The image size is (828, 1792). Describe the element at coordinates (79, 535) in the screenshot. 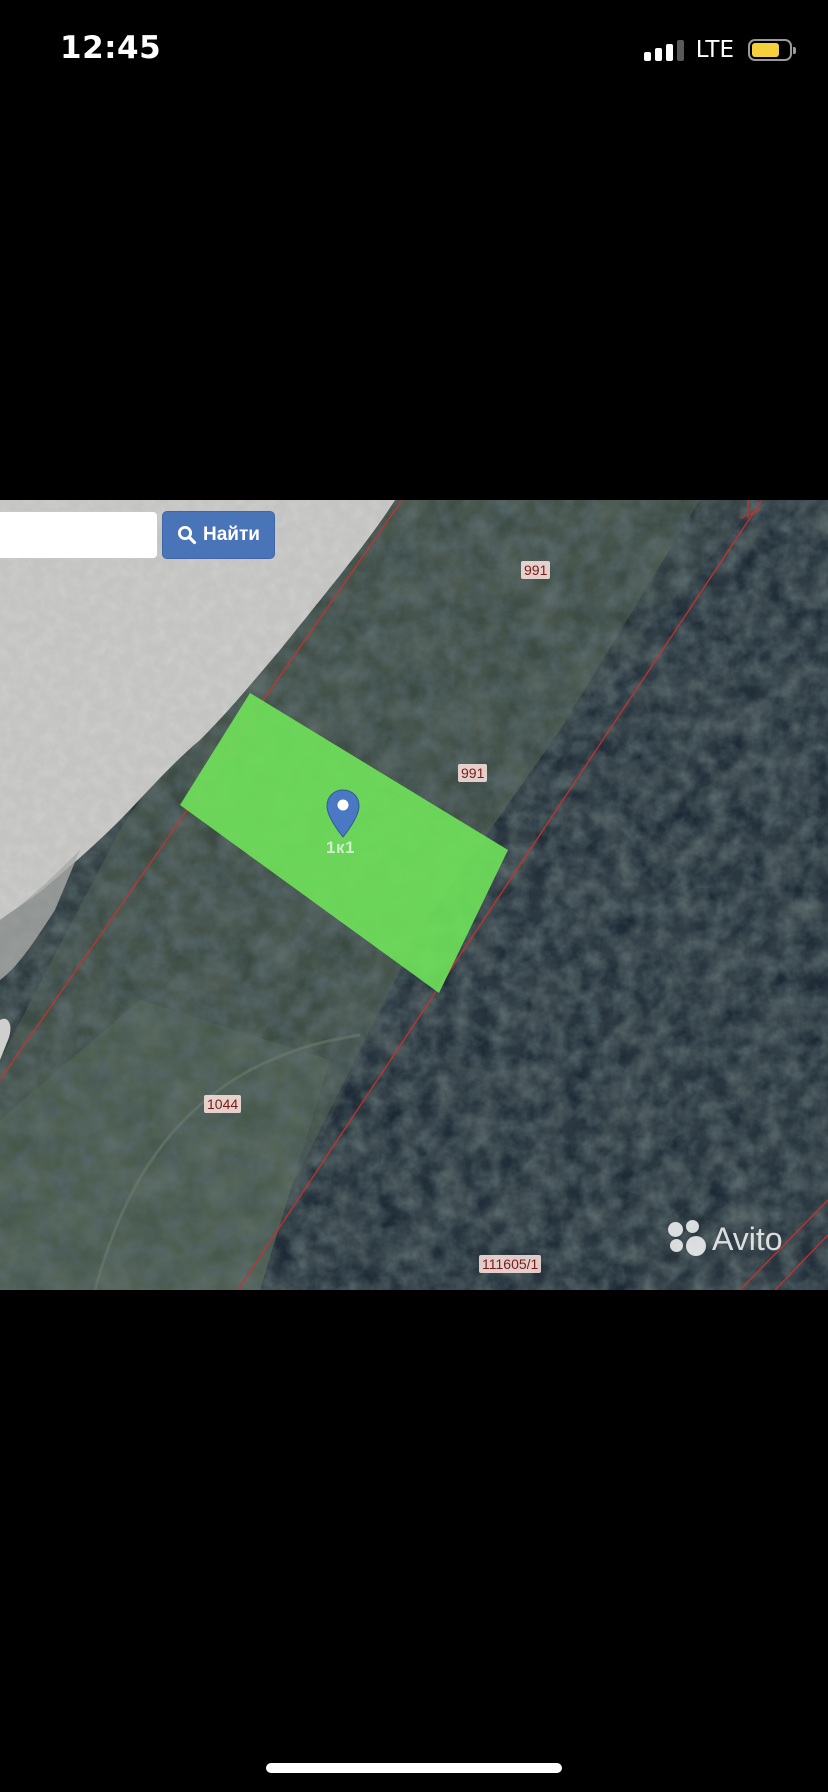

I see `search-input` at that location.